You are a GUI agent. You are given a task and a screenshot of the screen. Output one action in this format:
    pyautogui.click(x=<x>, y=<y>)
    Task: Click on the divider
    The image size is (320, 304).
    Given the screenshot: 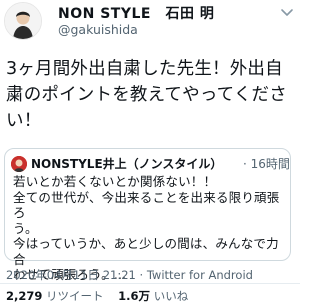 What is the action you would take?
    pyautogui.click(x=150, y=283)
    